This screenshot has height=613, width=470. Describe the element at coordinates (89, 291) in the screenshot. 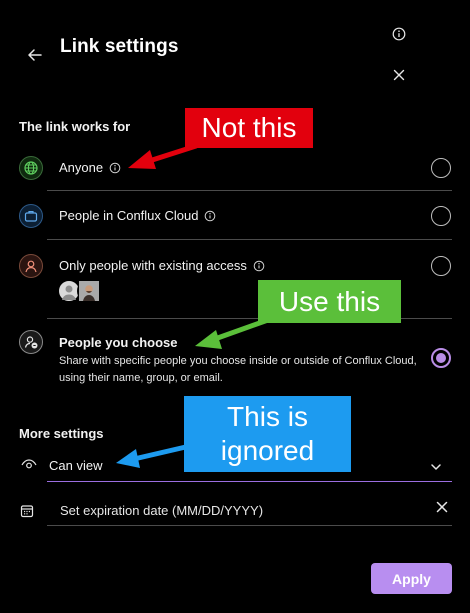

I see `avatar` at that location.